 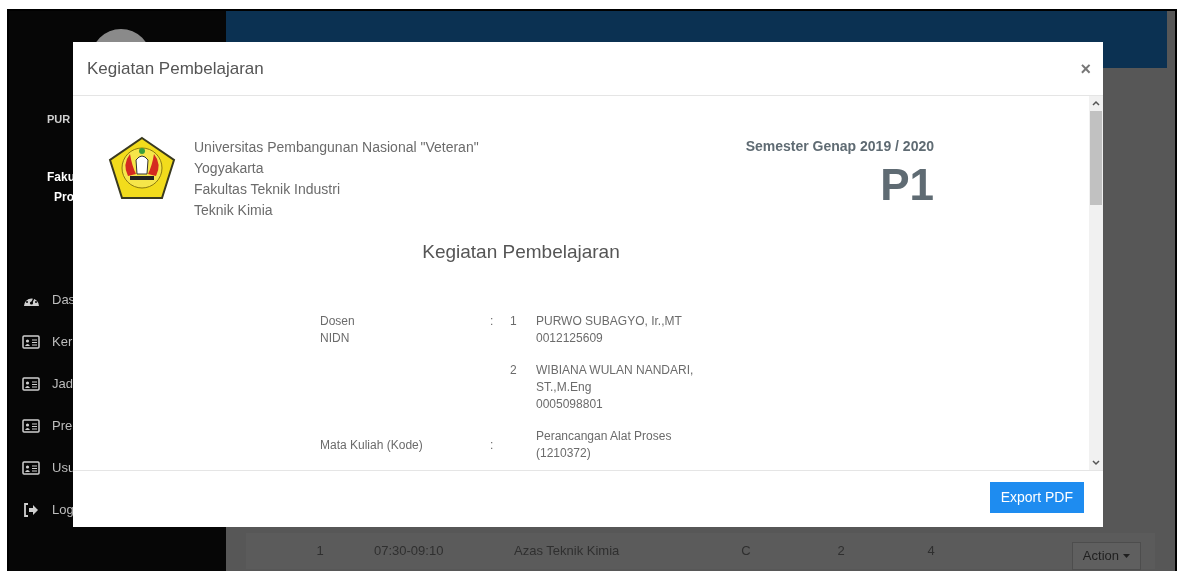 What do you see at coordinates (514, 370) in the screenshot?
I see `lecturer-number: 2` at bounding box center [514, 370].